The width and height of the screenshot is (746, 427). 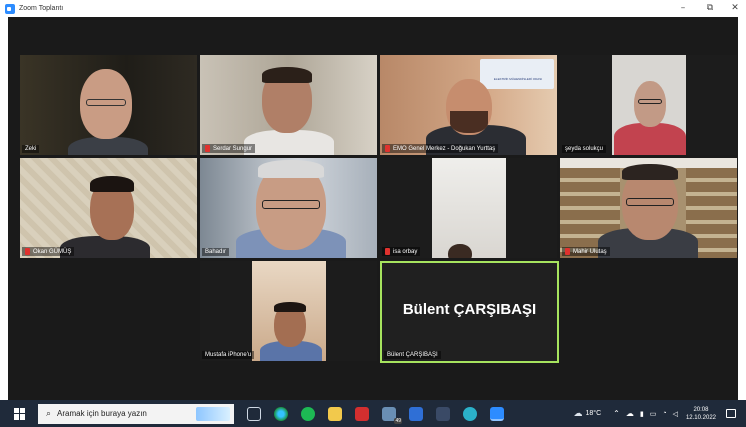 I want to click on edge-browser-icon, so click(x=281, y=413).